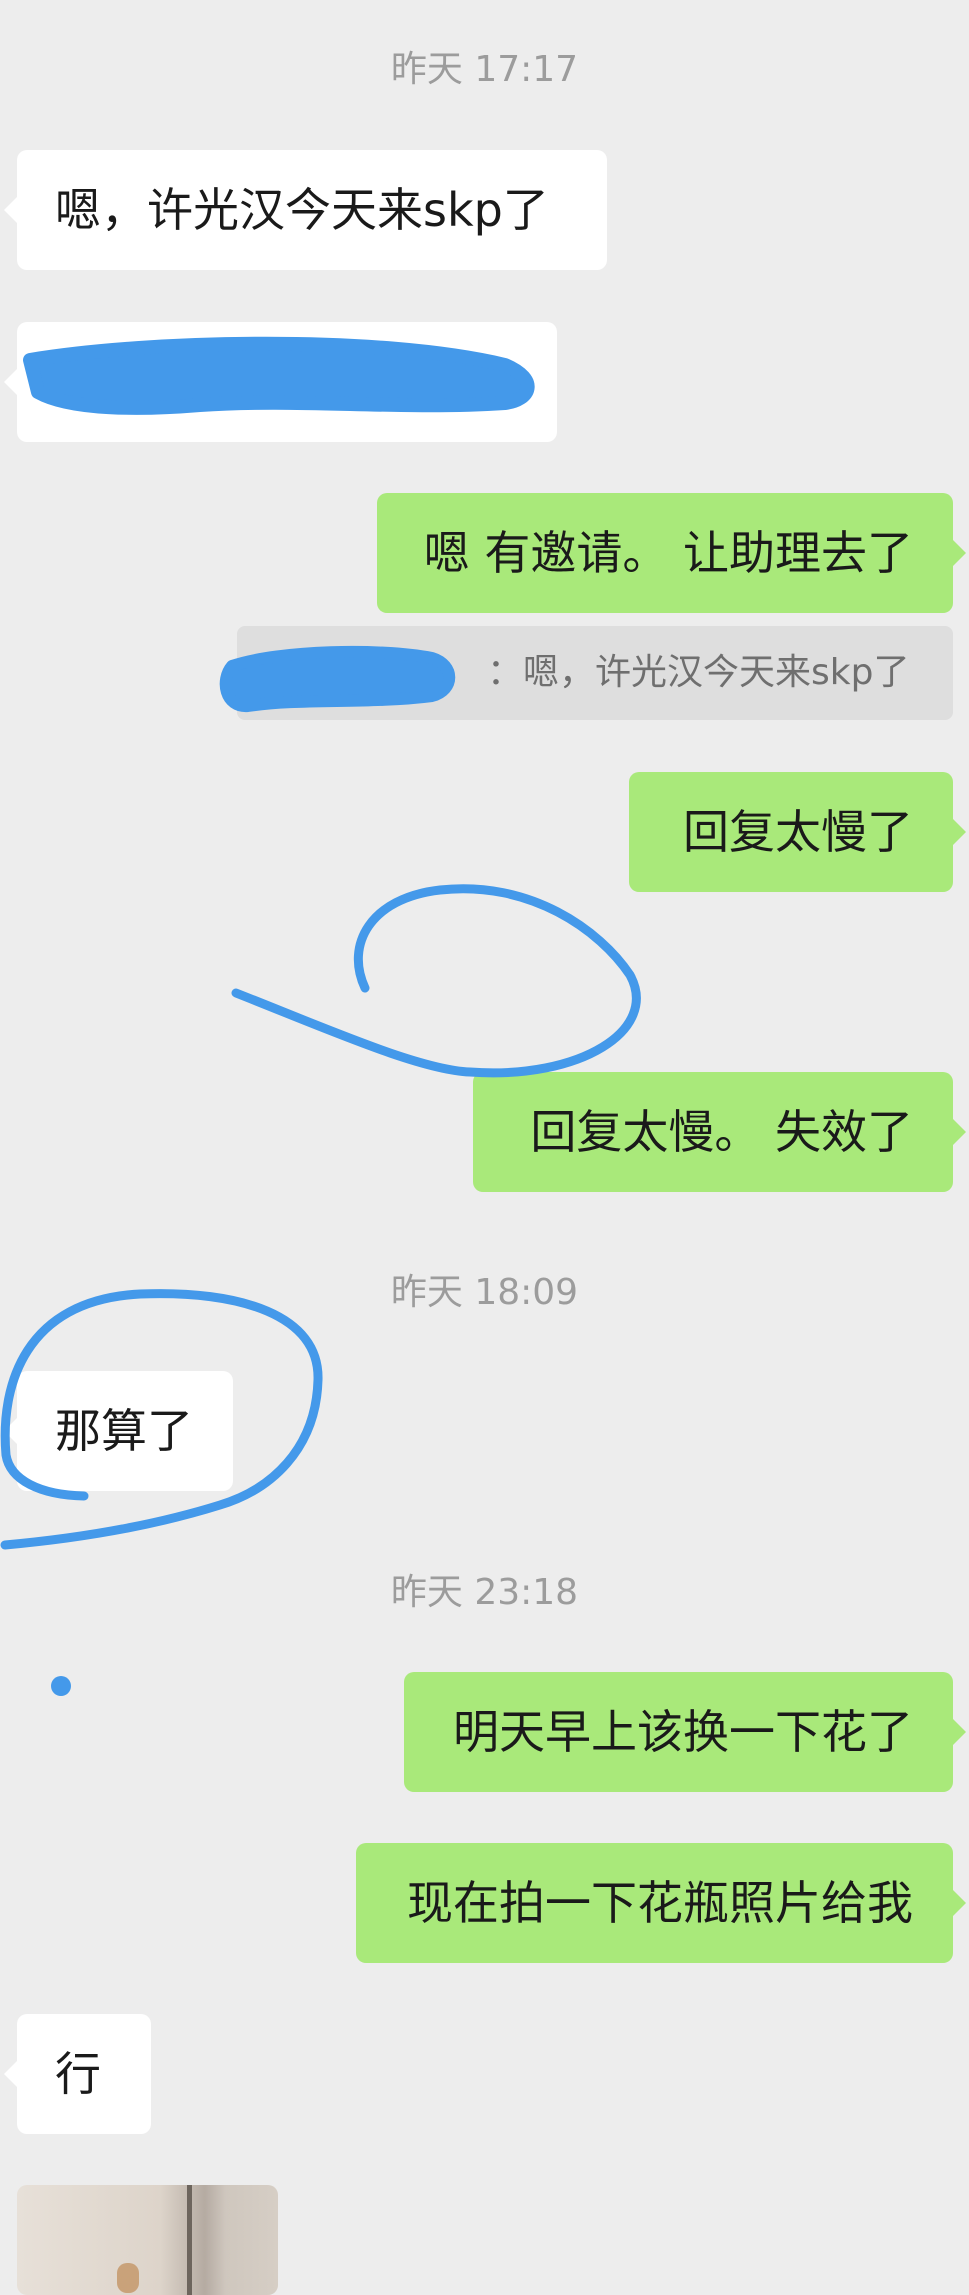 The height and width of the screenshot is (2295, 969). Describe the element at coordinates (61, 1686) in the screenshot. I see `annotation-dot` at that location.